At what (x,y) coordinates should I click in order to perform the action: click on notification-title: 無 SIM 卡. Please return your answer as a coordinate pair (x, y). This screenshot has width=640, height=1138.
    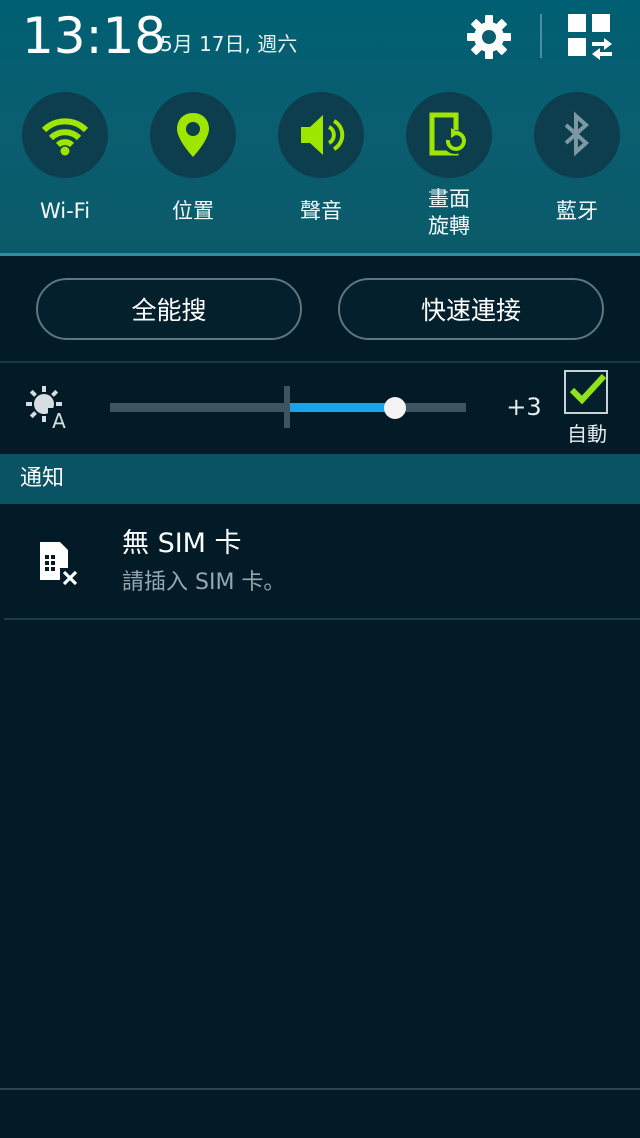
    Looking at the image, I should click on (182, 543).